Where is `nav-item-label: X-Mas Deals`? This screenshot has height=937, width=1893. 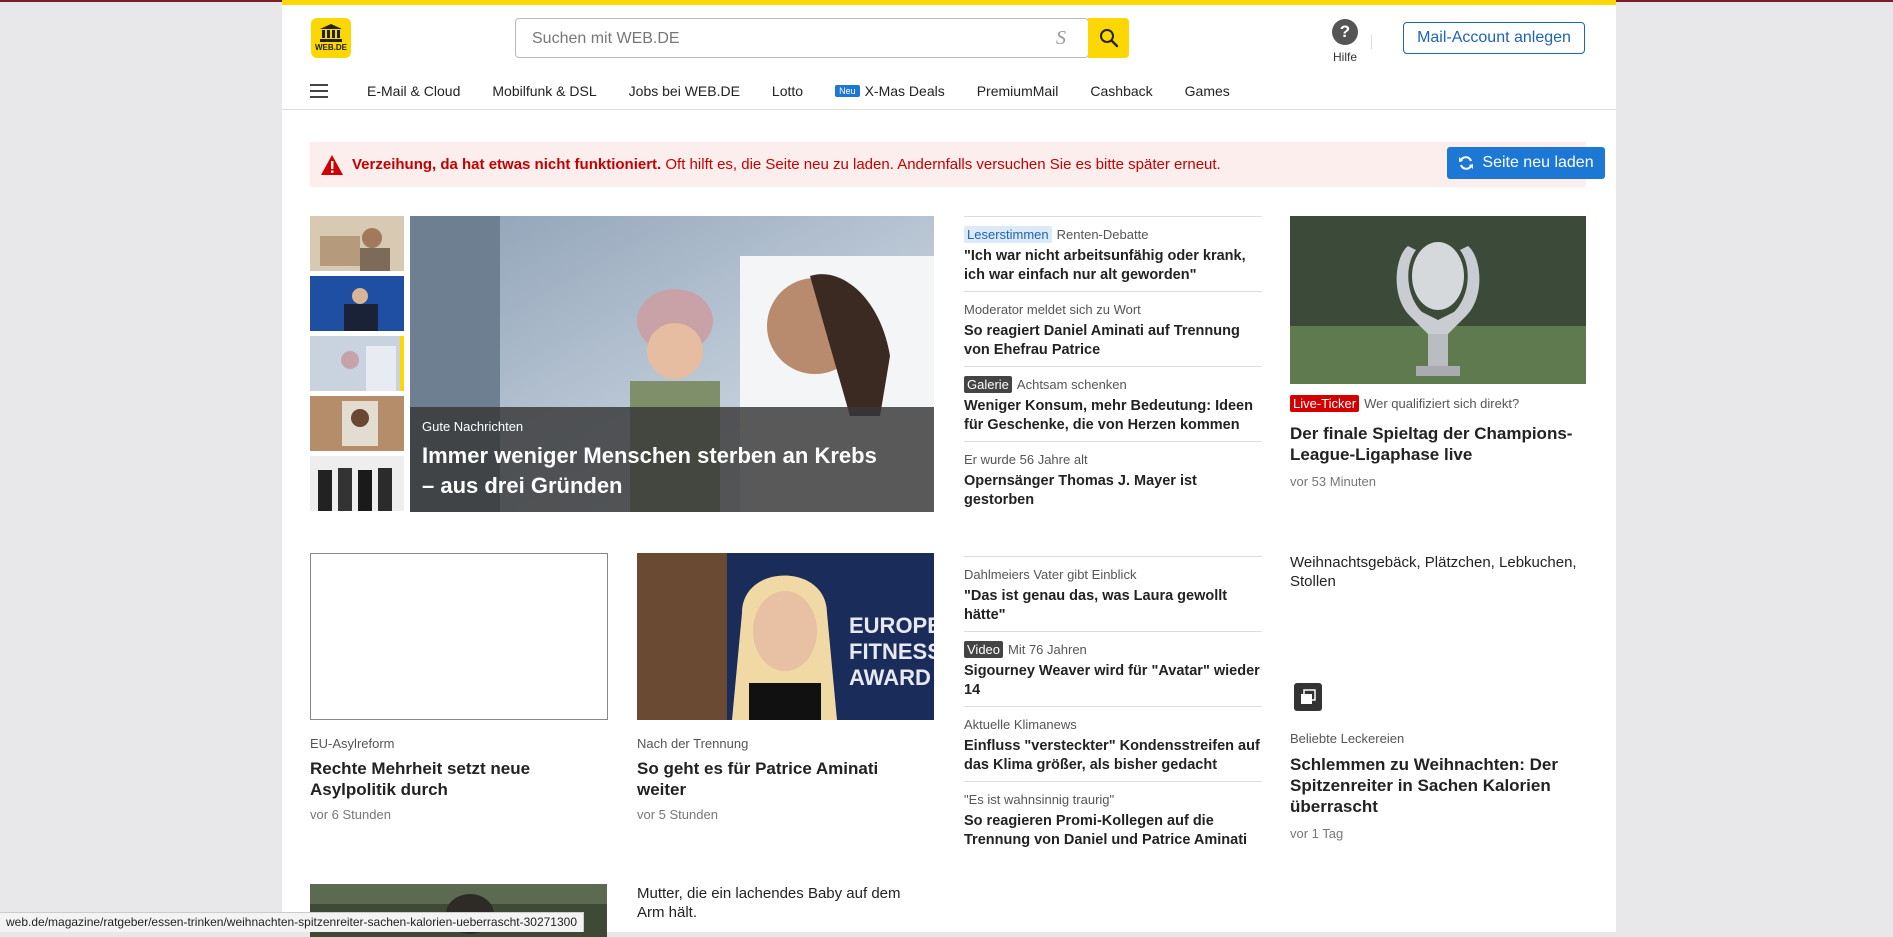 nav-item-label: X-Mas Deals is located at coordinates (904, 91).